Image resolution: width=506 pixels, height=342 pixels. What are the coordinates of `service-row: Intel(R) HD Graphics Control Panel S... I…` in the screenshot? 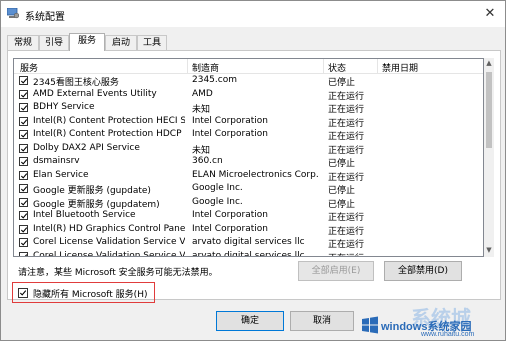 It's located at (248, 230).